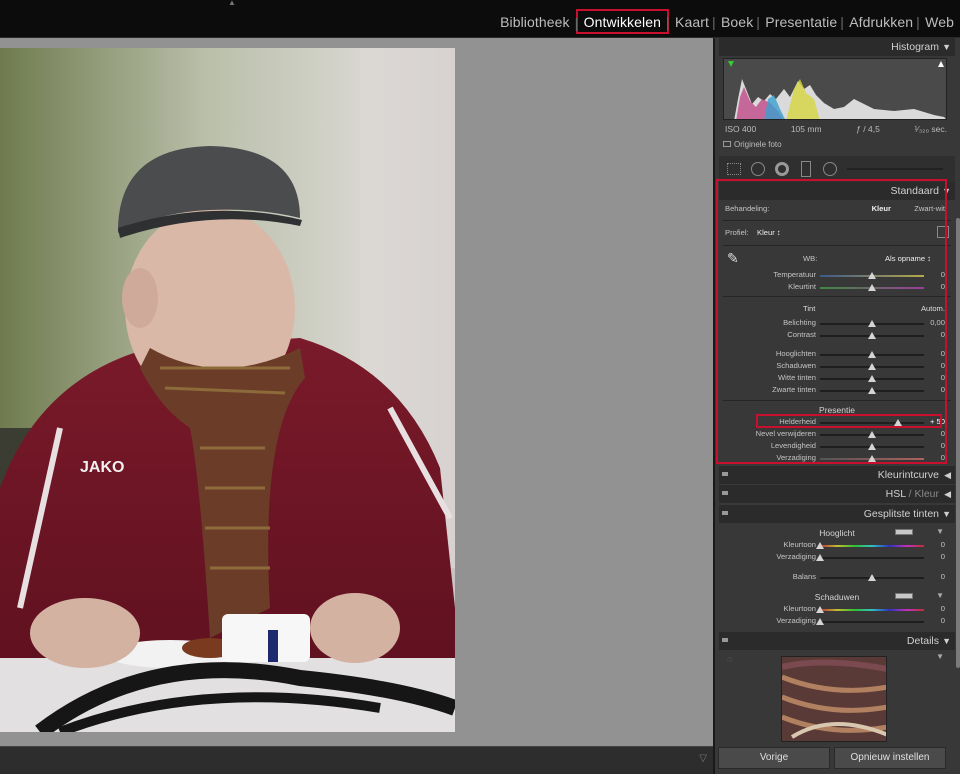  Describe the element at coordinates (870, 621) in the screenshot. I see `split-shadow-sat-slider` at that location.